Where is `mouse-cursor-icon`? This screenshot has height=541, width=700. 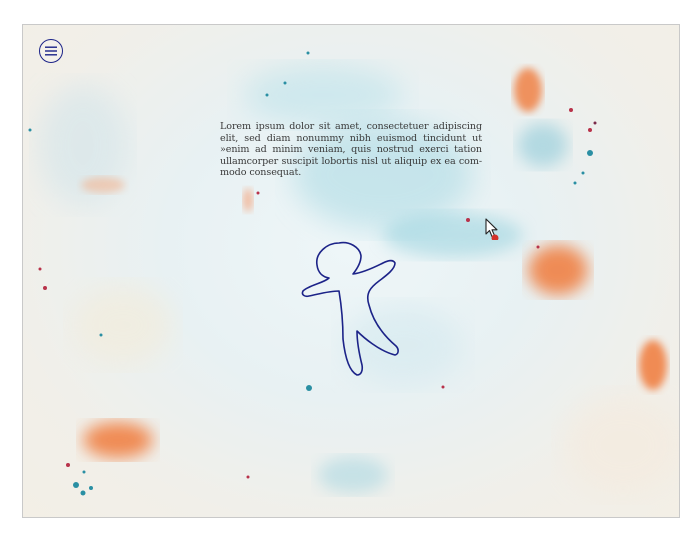 mouse-cursor-icon is located at coordinates (492, 229).